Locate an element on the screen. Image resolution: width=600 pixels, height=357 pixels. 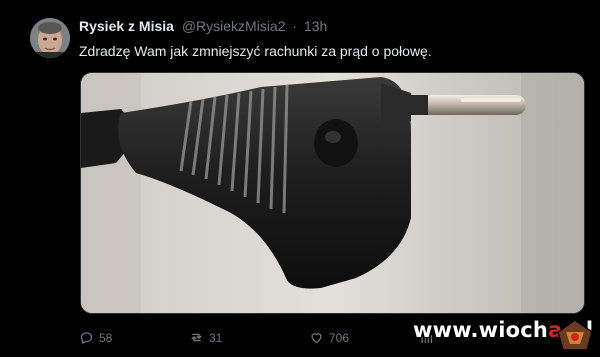
avatar-image is located at coordinates (50, 38).